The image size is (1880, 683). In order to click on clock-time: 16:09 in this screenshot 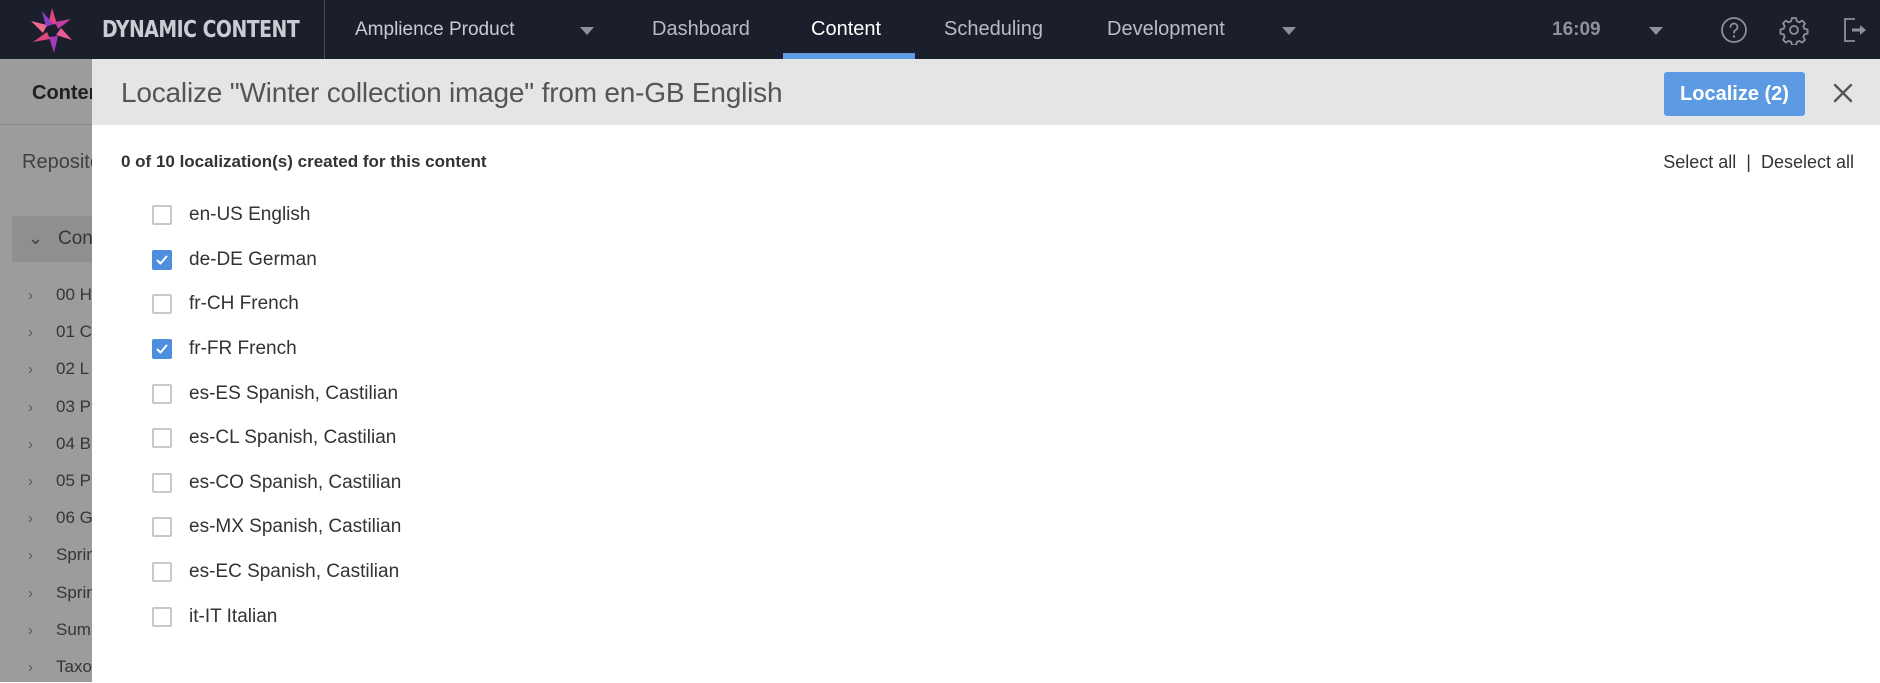, I will do `click(1576, 29)`.